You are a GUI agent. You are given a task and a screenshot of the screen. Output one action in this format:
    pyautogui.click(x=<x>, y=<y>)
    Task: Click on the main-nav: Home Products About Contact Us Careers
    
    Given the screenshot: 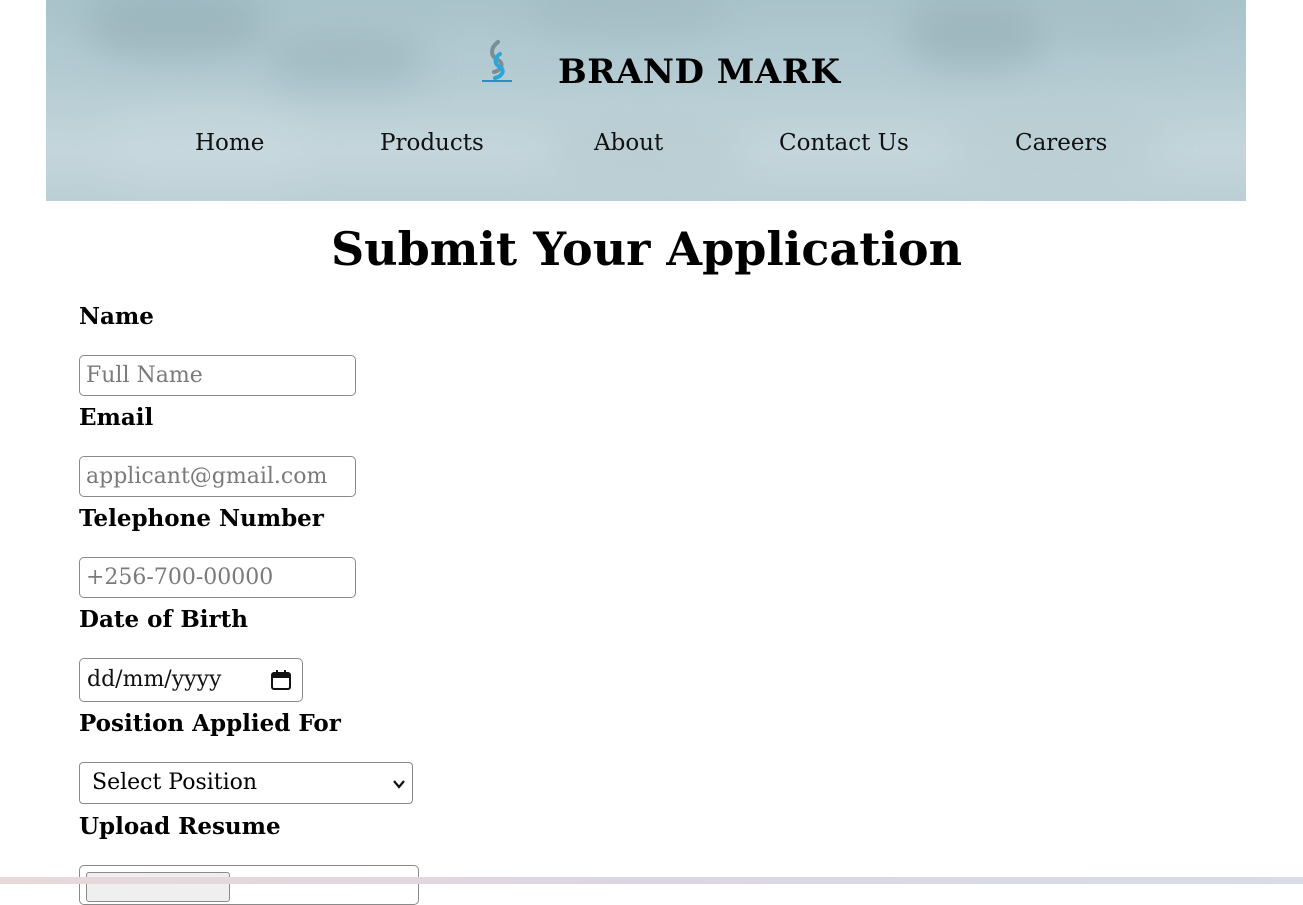 What is the action you would take?
    pyautogui.click(x=646, y=146)
    